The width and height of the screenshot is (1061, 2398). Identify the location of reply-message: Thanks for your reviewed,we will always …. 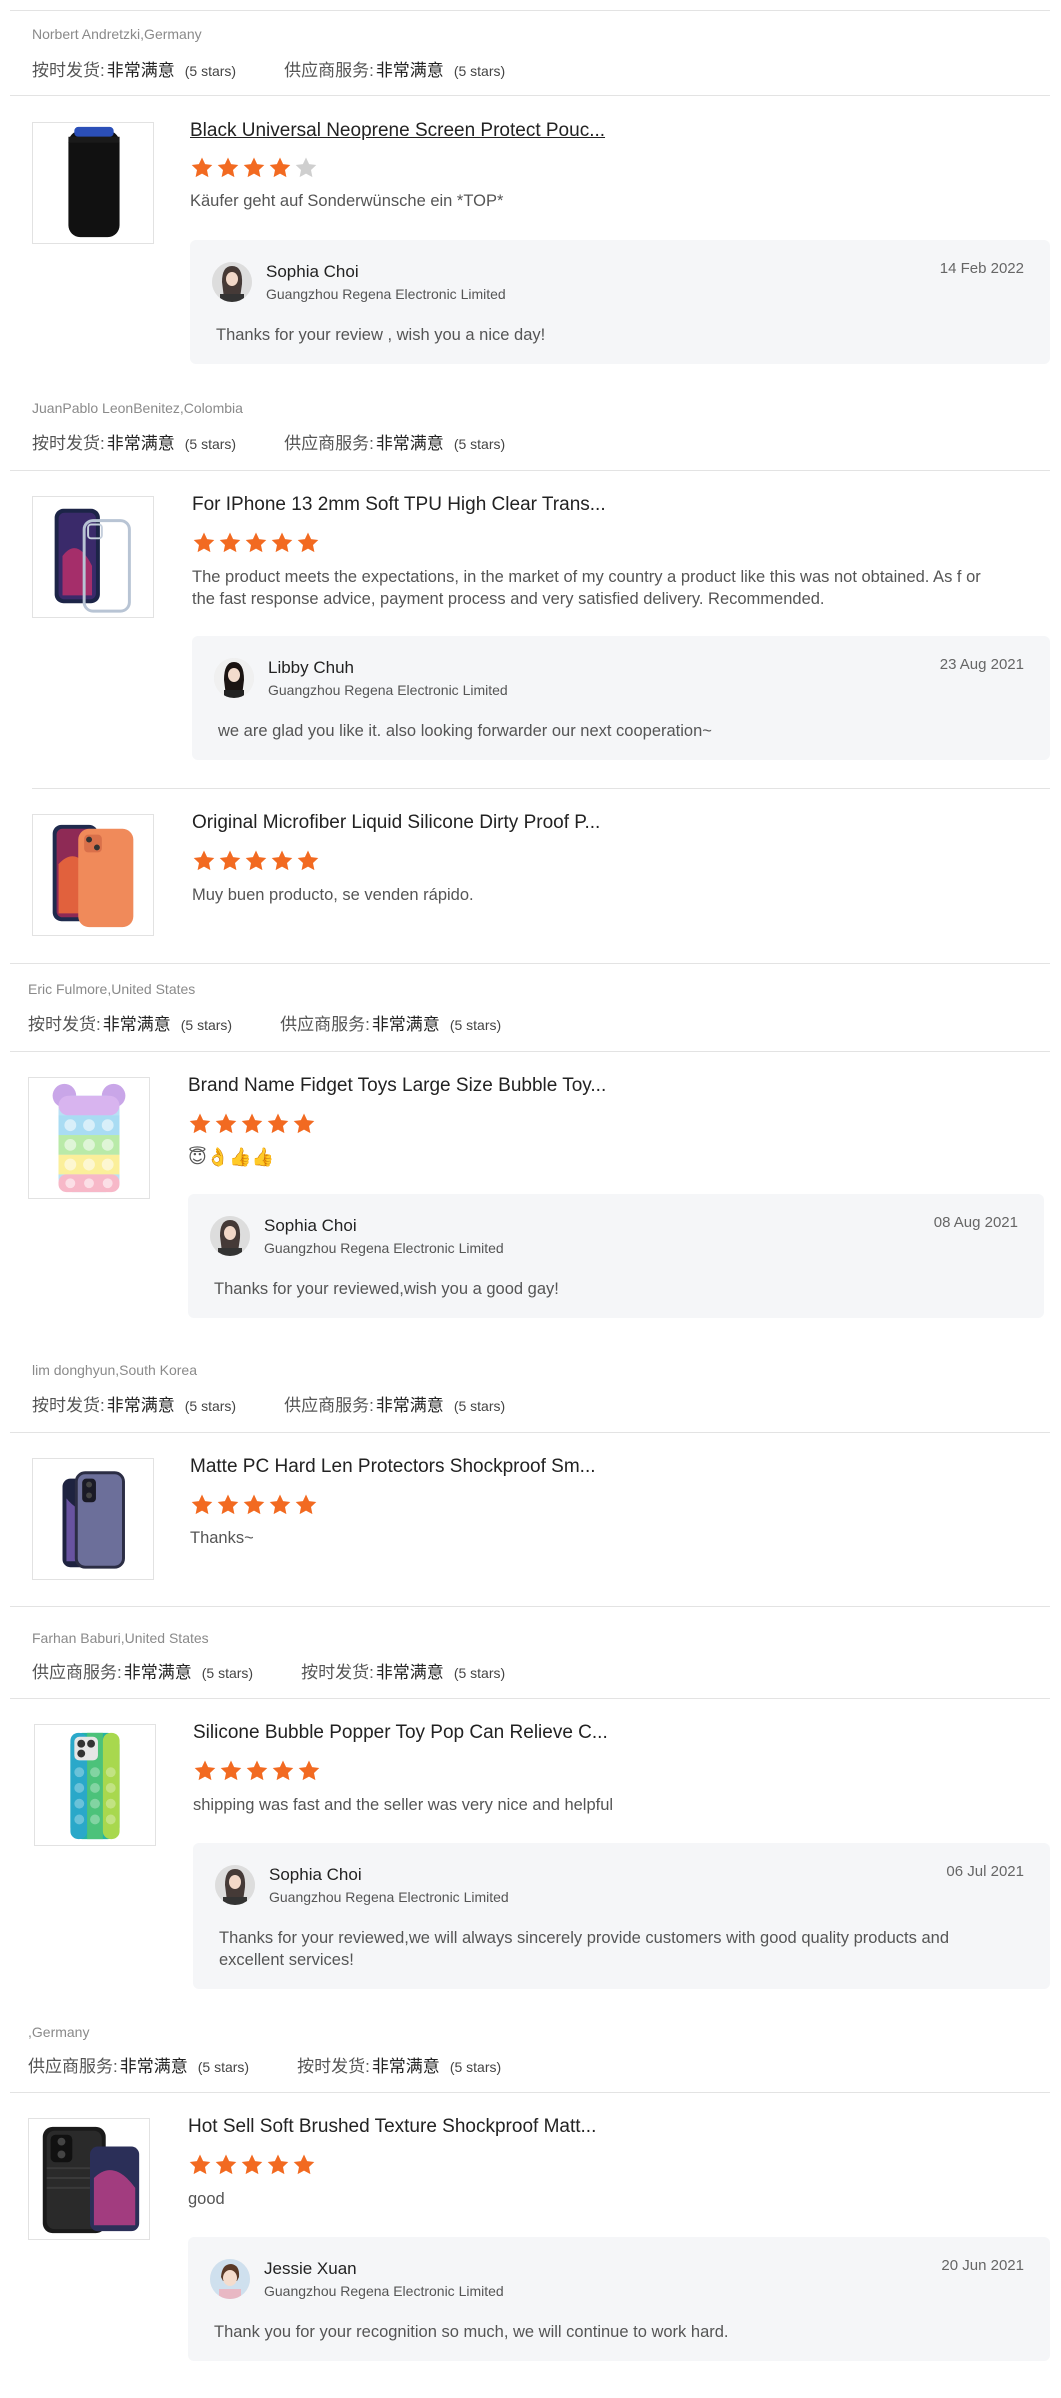
(584, 1949).